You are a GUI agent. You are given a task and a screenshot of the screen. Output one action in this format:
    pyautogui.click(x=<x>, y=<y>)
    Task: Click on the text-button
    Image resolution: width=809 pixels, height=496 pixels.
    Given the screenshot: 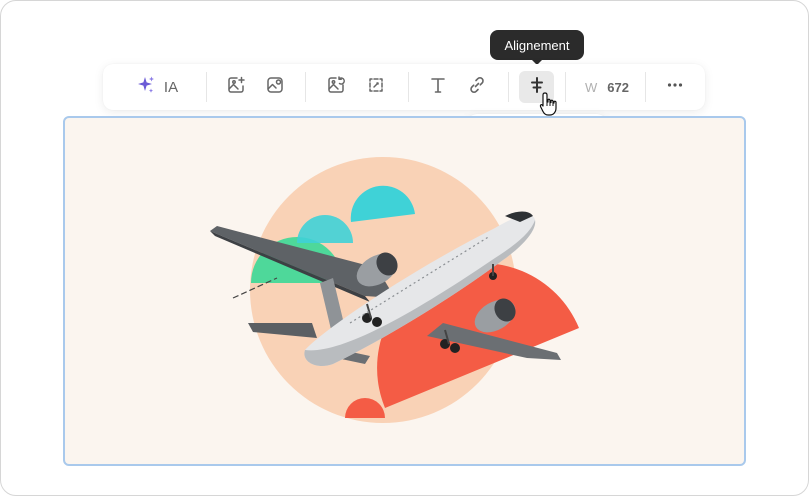 What is the action you would take?
    pyautogui.click(x=438, y=87)
    